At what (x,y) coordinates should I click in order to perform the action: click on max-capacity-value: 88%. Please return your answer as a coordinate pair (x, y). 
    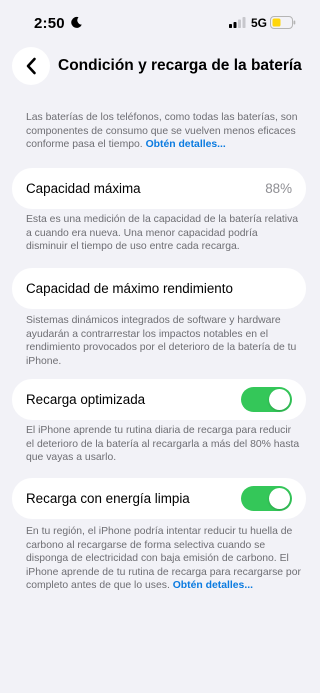
    Looking at the image, I should click on (278, 188).